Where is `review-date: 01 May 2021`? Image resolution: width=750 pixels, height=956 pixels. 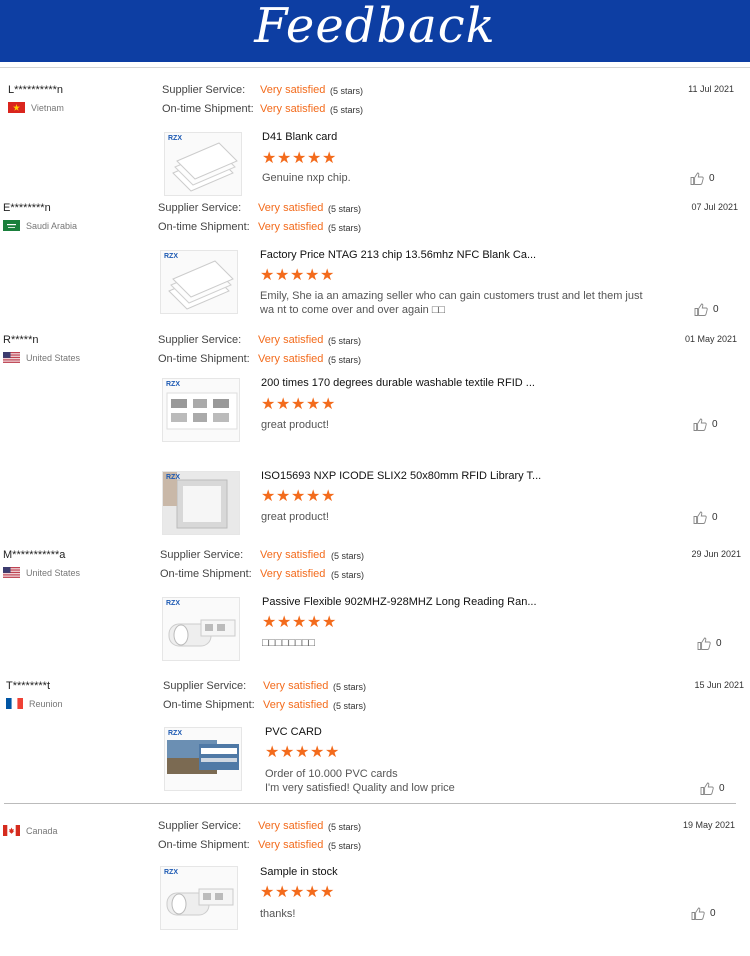
review-date: 01 May 2021 is located at coordinates (710, 339).